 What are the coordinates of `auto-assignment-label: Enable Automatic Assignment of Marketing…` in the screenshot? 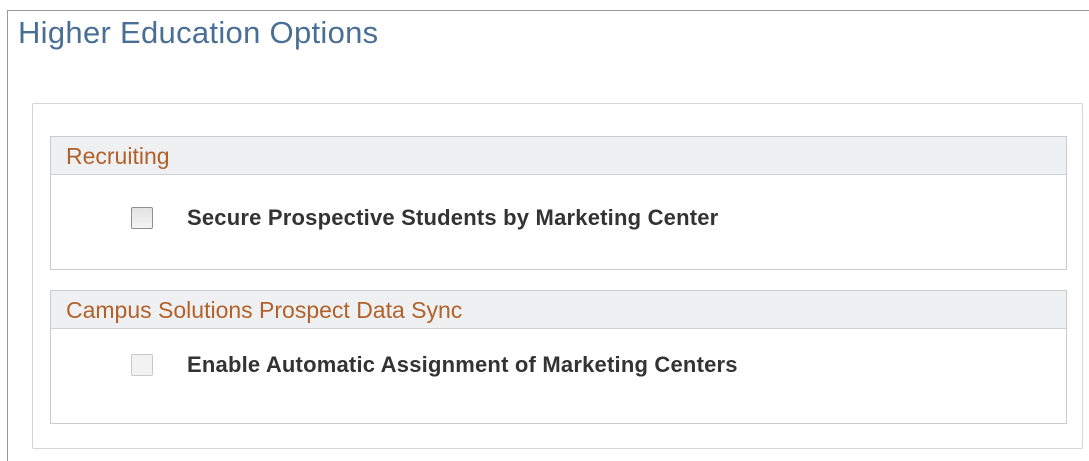 It's located at (462, 364).